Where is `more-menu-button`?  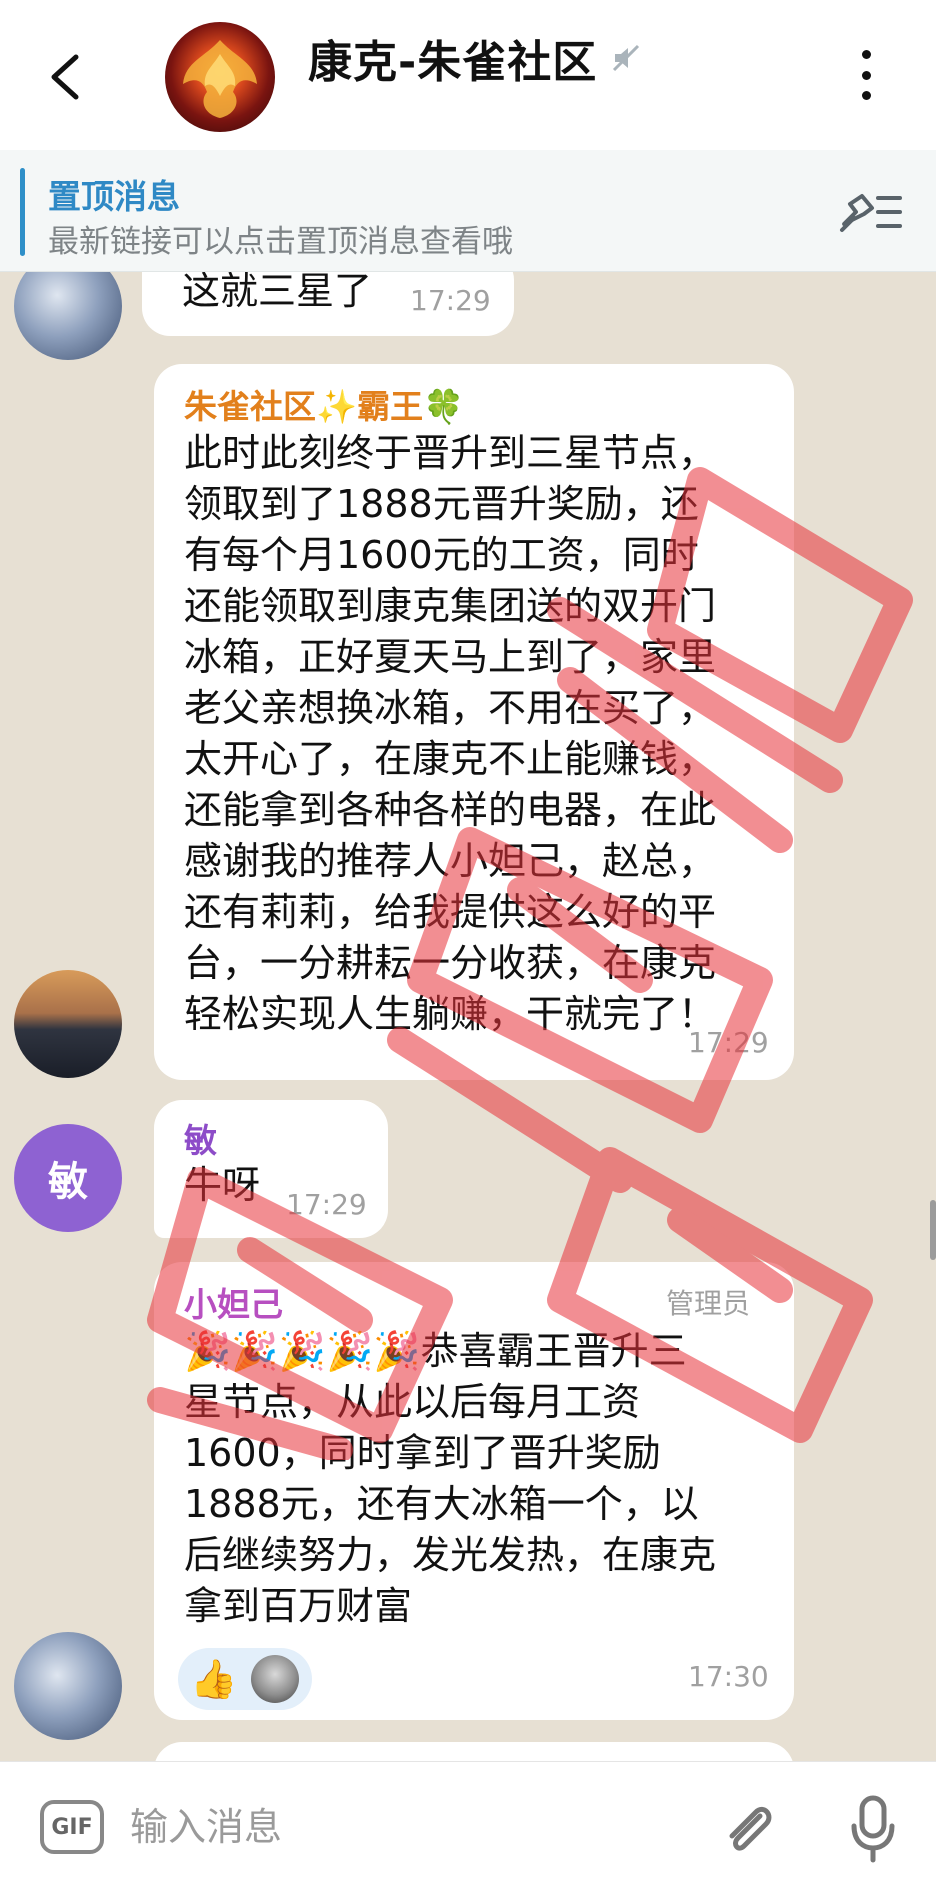 more-menu-button is located at coordinates (866, 75).